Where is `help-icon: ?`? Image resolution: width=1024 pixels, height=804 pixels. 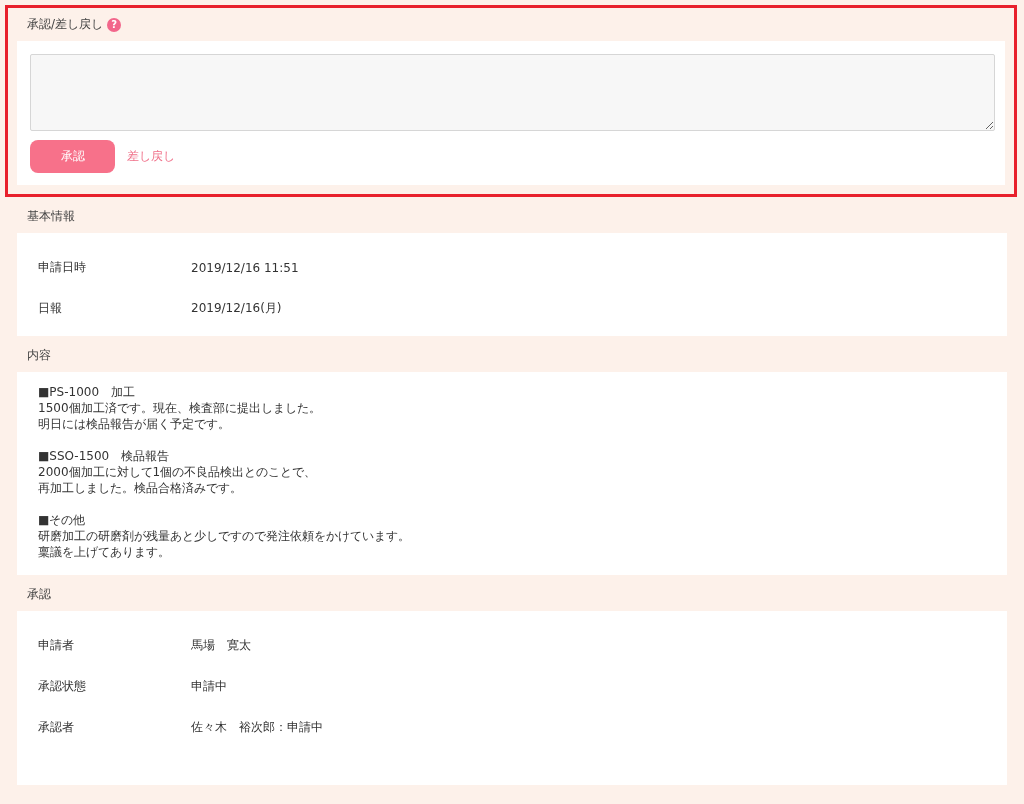 help-icon: ? is located at coordinates (114, 24).